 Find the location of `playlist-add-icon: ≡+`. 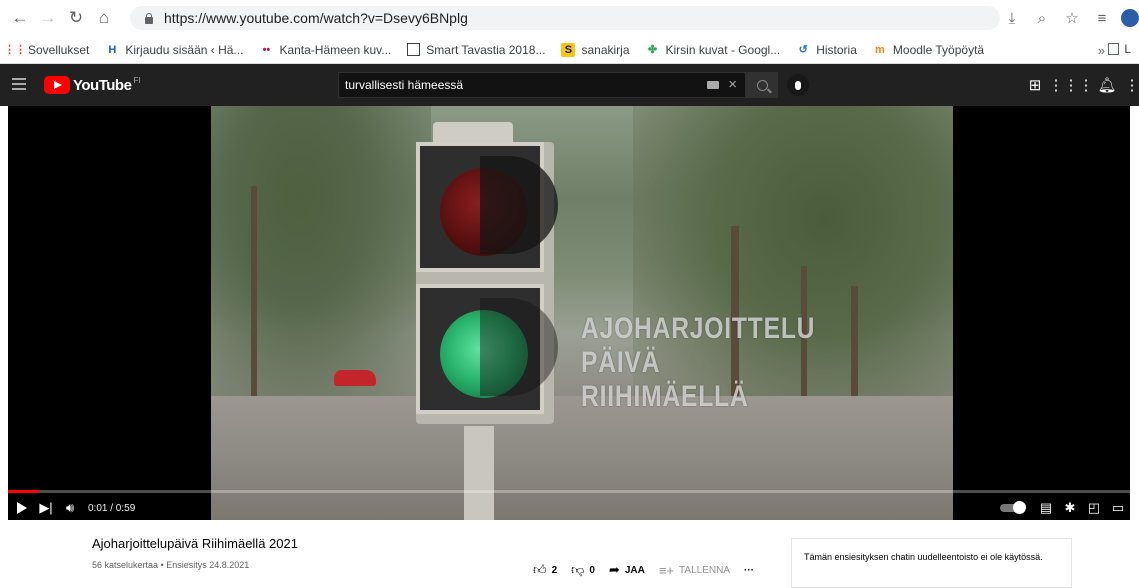

playlist-add-icon: ≡+ is located at coordinates (666, 570).